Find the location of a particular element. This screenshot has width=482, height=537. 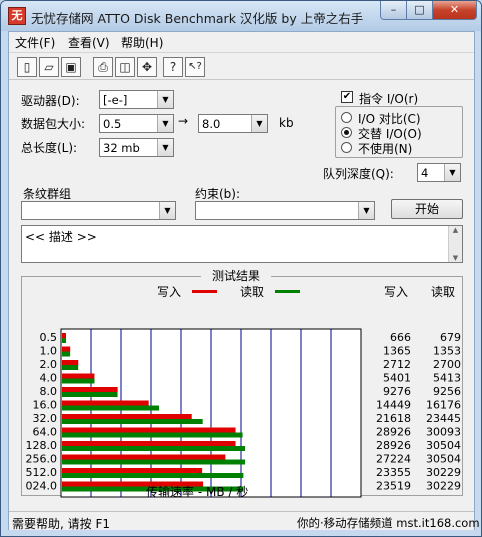

category-label: 128.0 is located at coordinates (42, 445).